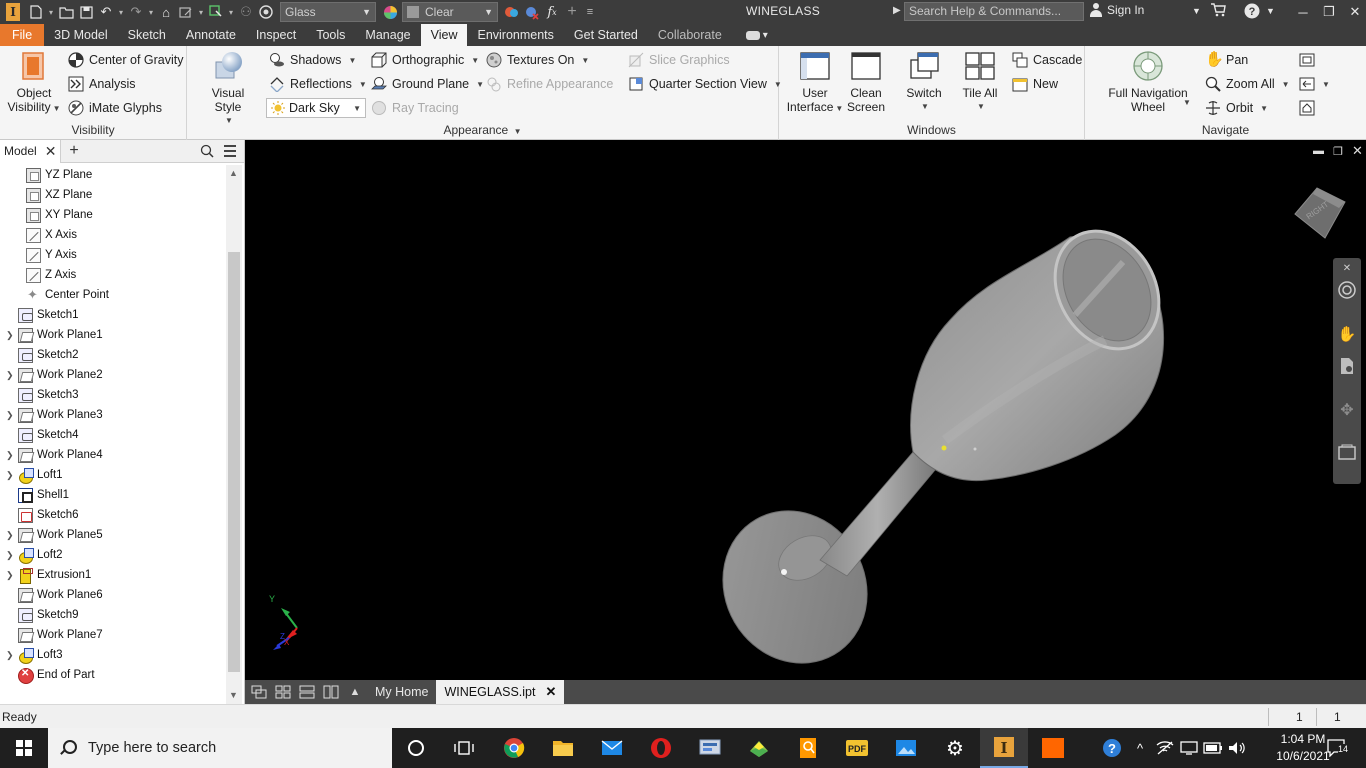 The image size is (1366, 768). What do you see at coordinates (606, 35) in the screenshot?
I see `tab-get-started: Get Started` at bounding box center [606, 35].